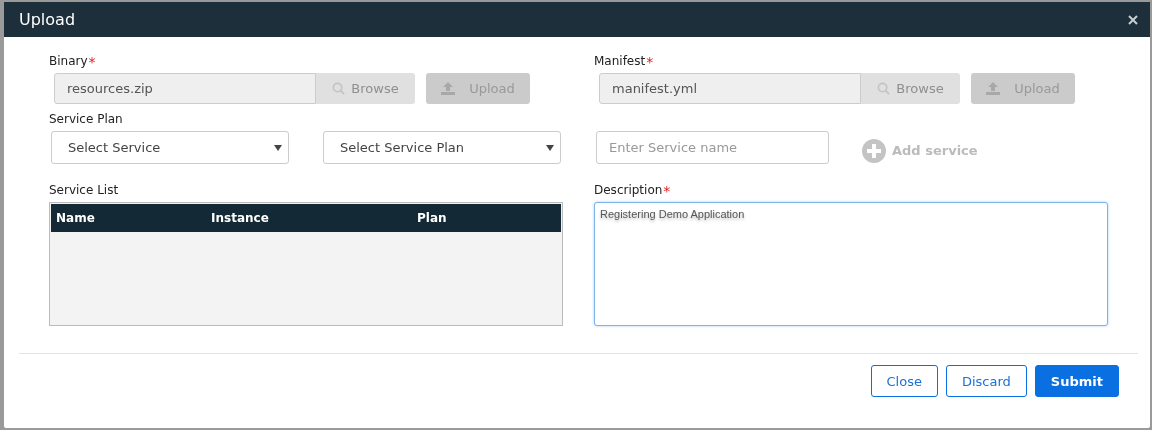  Describe the element at coordinates (851, 264) in the screenshot. I see `description-field: Registering Demo Application` at that location.